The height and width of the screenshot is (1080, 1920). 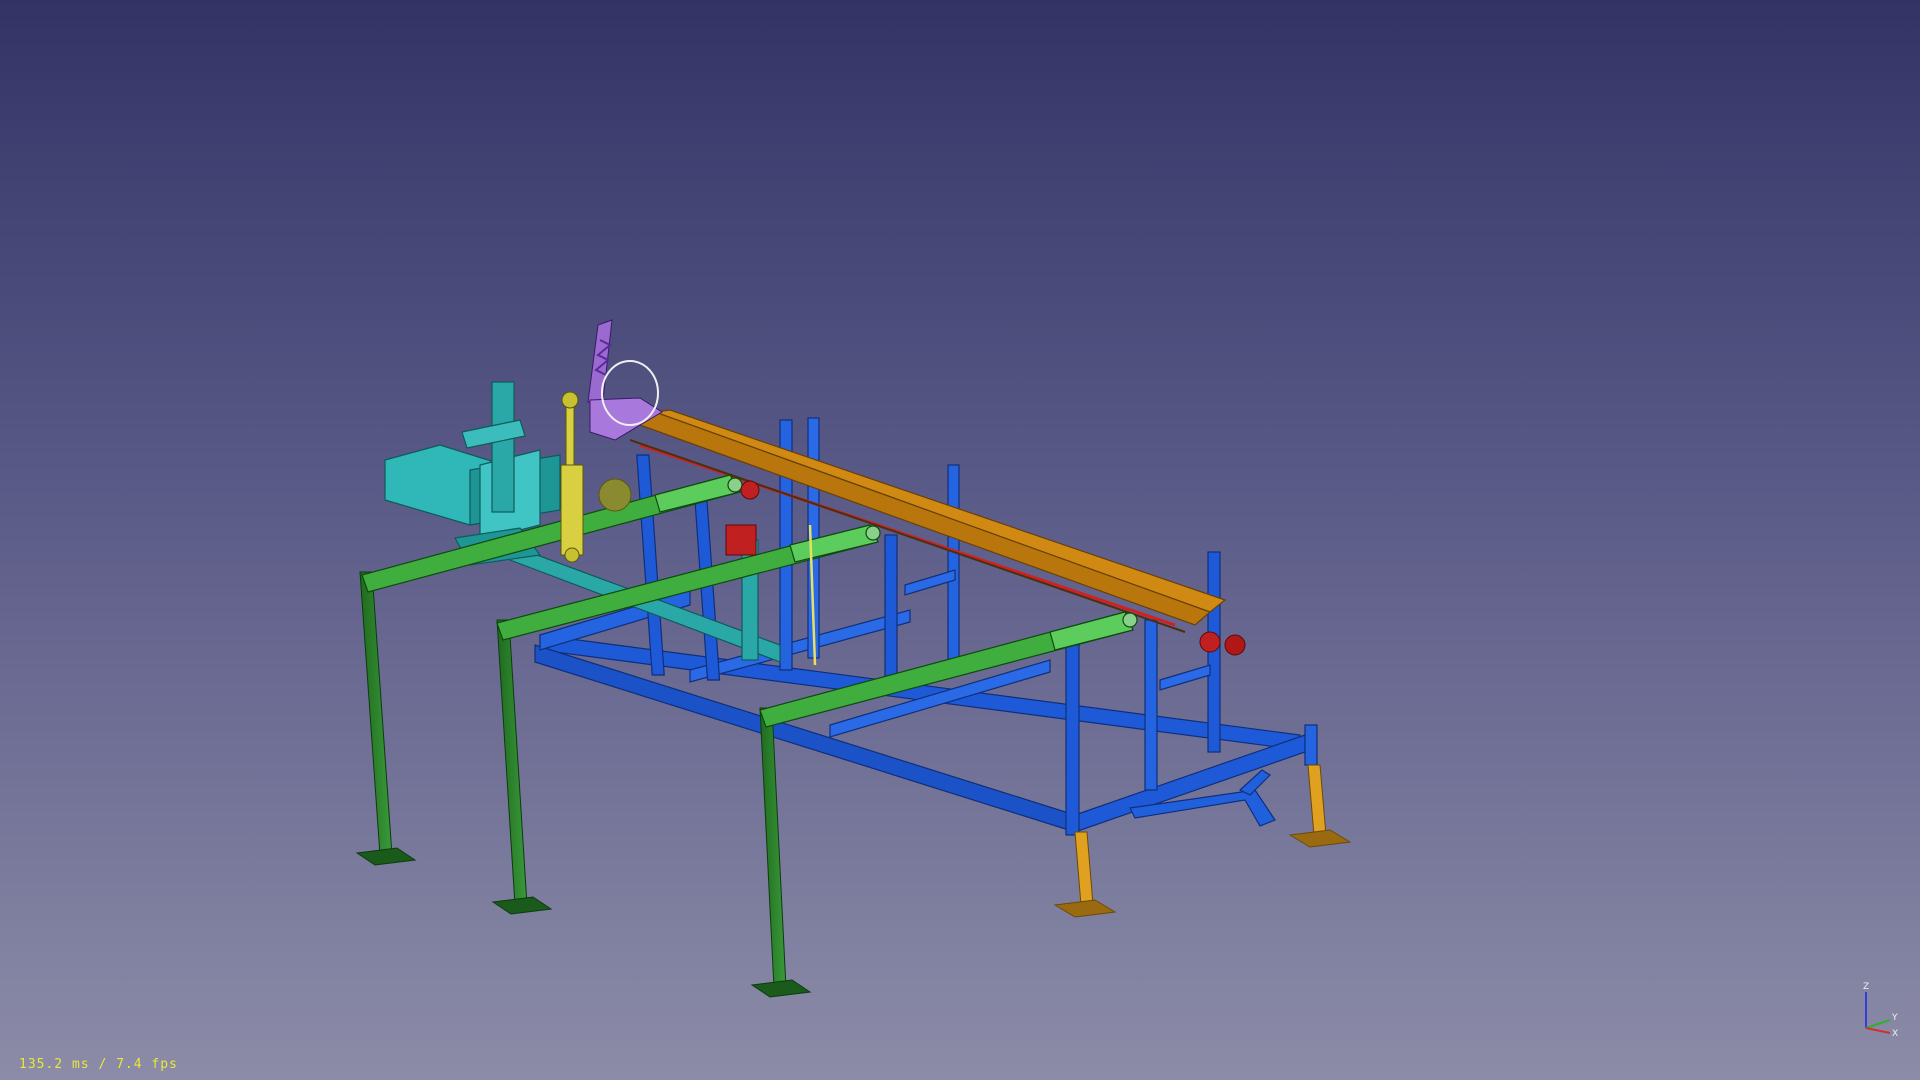 I want to click on cylinder-bottom-eye, so click(x=572, y=555).